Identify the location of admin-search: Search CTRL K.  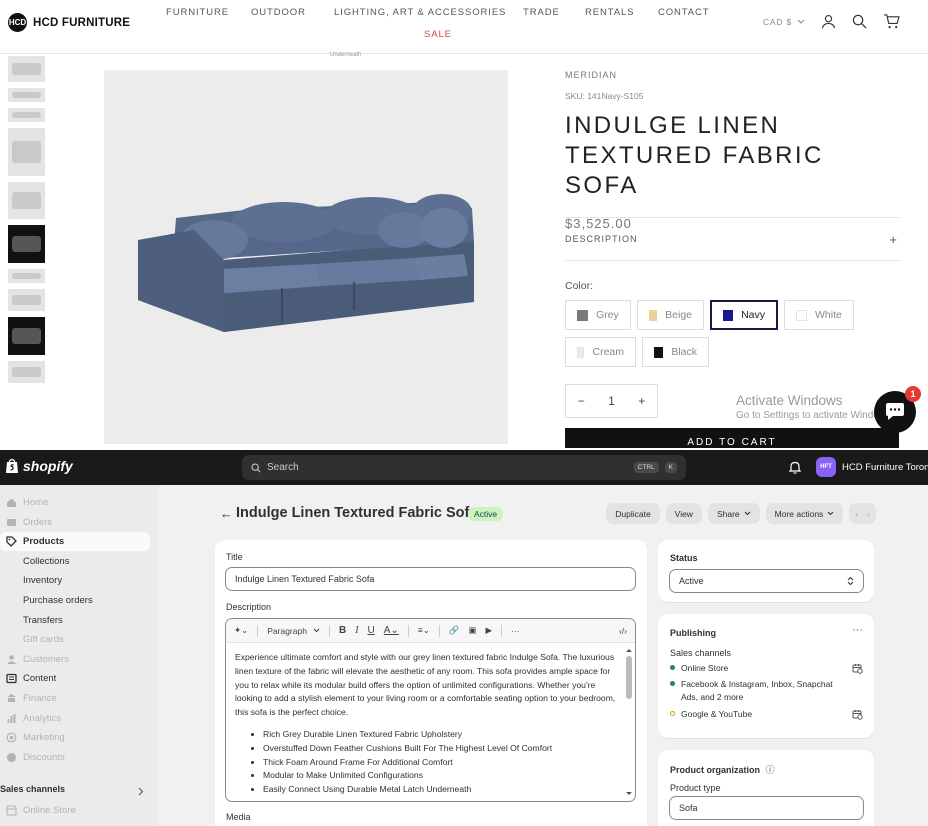
(464, 467).